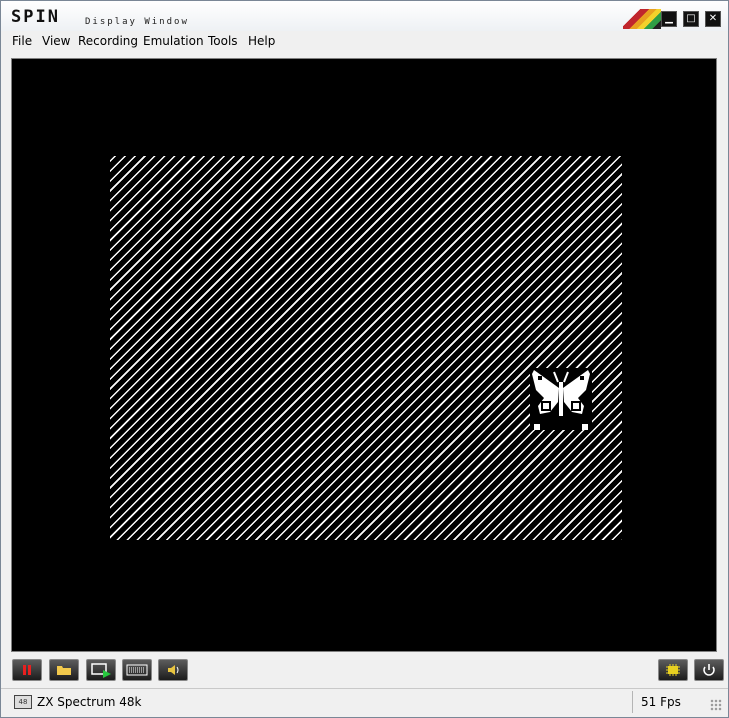 The width and height of the screenshot is (729, 718). I want to click on chip-icon, so click(673, 670).